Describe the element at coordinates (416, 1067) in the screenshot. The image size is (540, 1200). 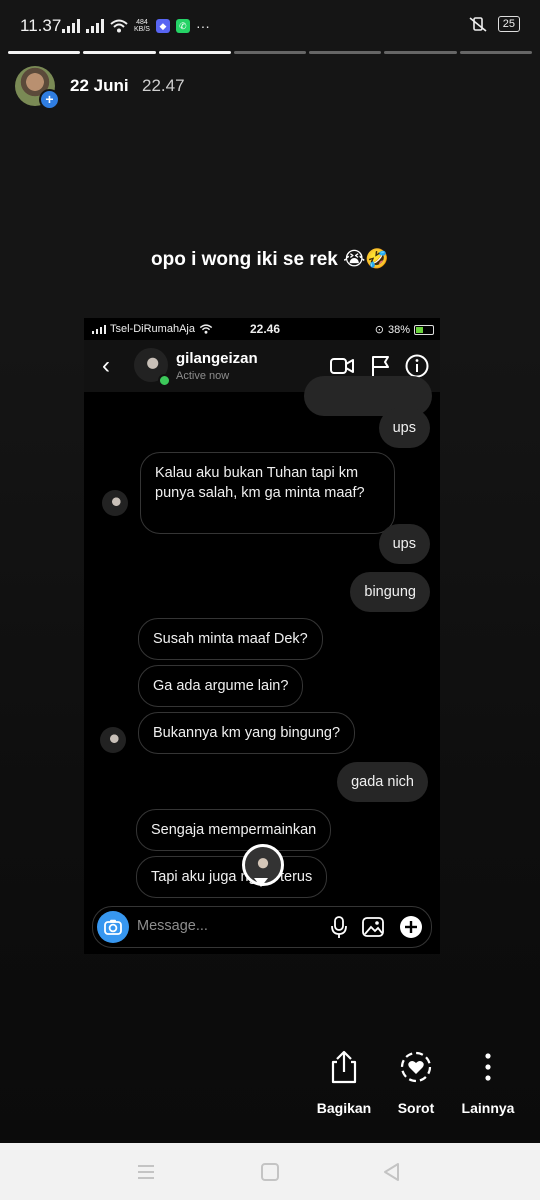
I see `highlight-heart-icon` at that location.